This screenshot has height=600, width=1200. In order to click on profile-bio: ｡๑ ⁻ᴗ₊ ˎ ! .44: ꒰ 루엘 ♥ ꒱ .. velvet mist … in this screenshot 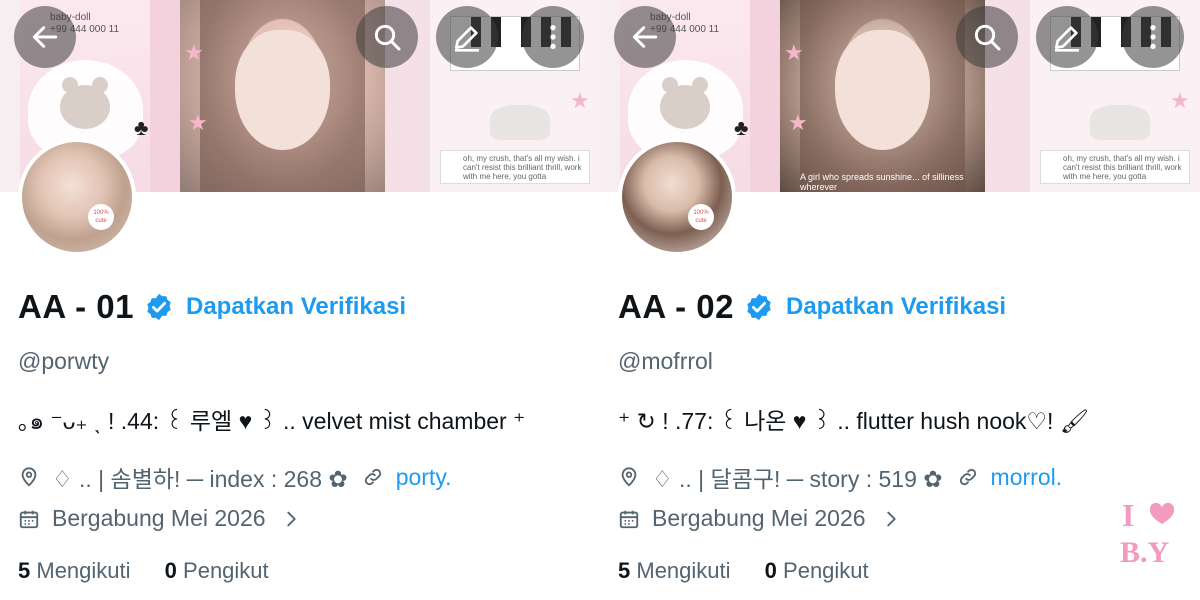, I will do `click(272, 421)`.